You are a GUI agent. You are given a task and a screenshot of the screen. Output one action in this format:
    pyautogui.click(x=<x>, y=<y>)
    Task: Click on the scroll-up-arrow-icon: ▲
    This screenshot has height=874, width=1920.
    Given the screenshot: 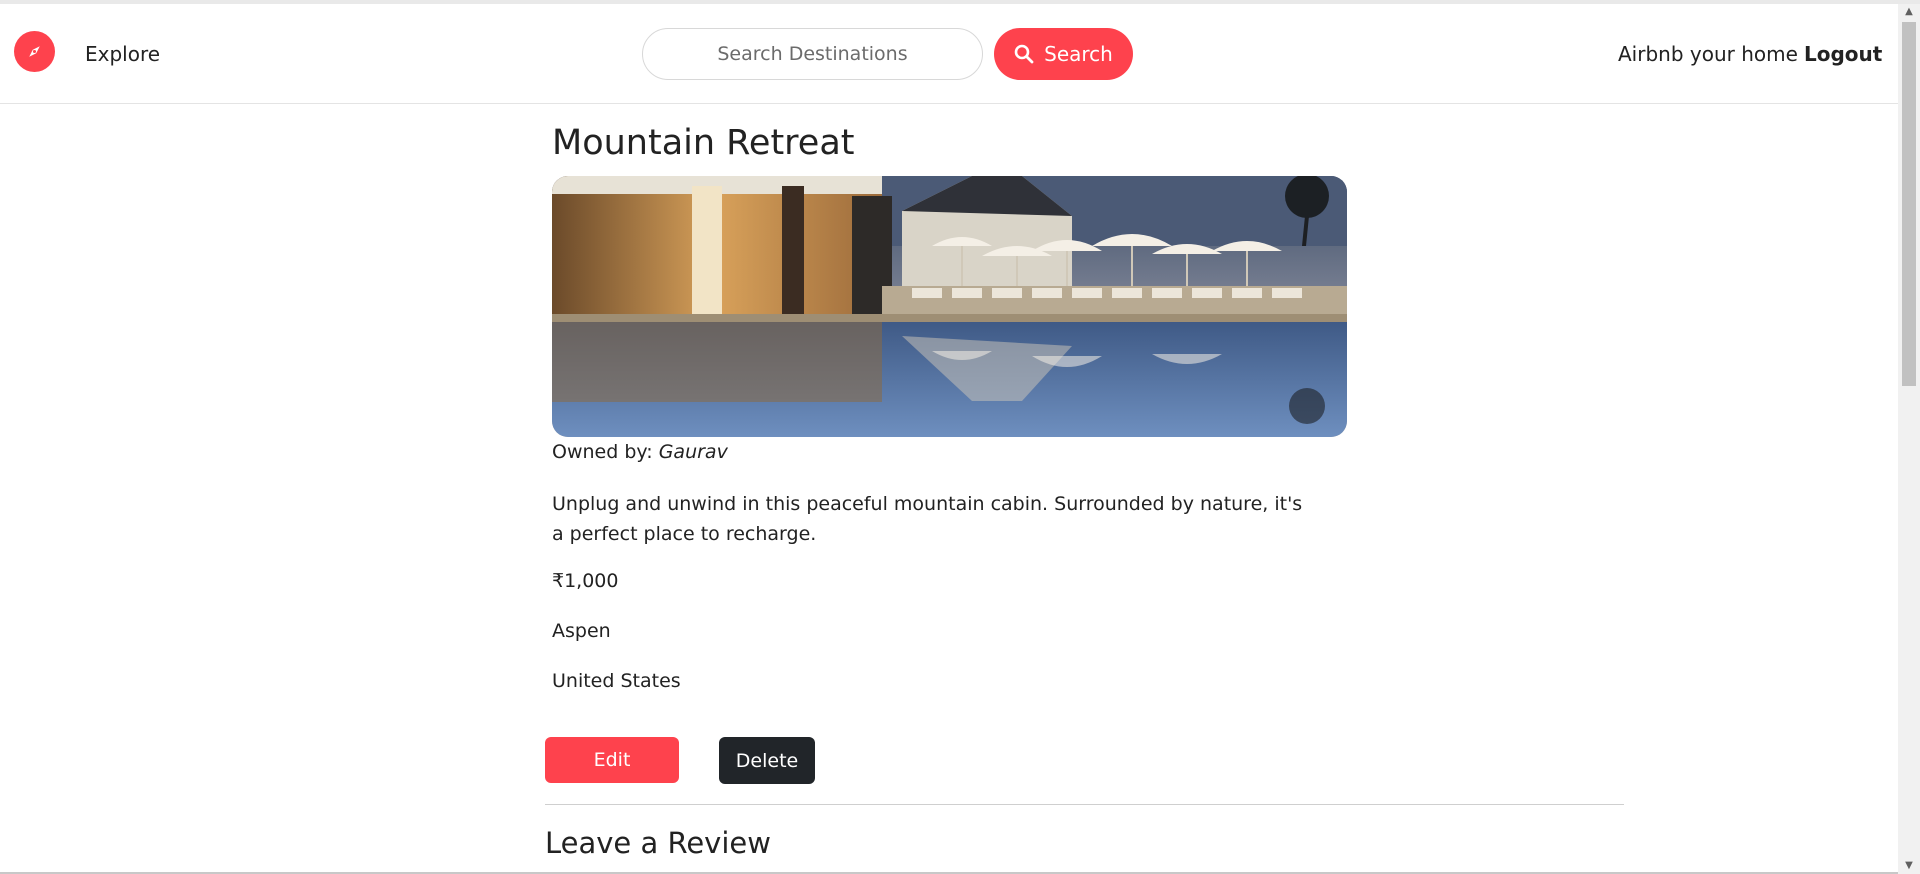 What is the action you would take?
    pyautogui.click(x=1909, y=12)
    